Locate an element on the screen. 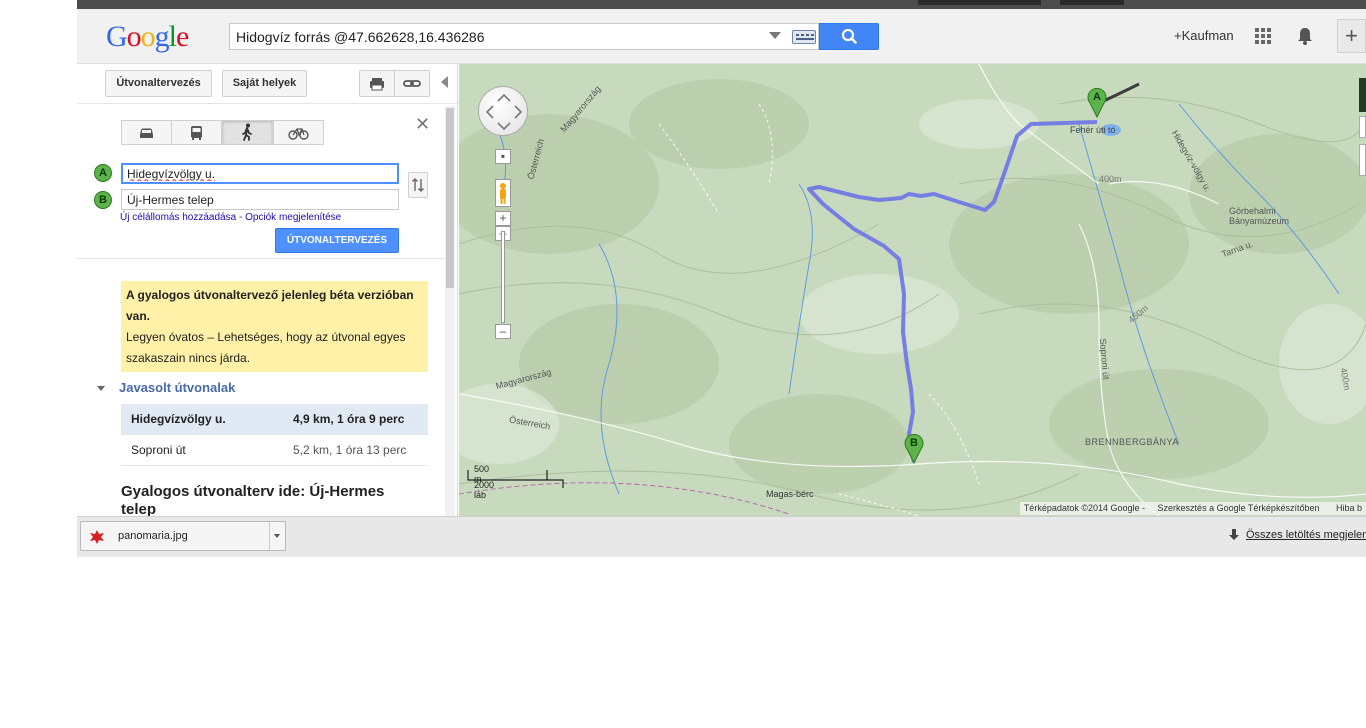 The height and width of the screenshot is (728, 1366). link-button is located at coordinates (412, 83).